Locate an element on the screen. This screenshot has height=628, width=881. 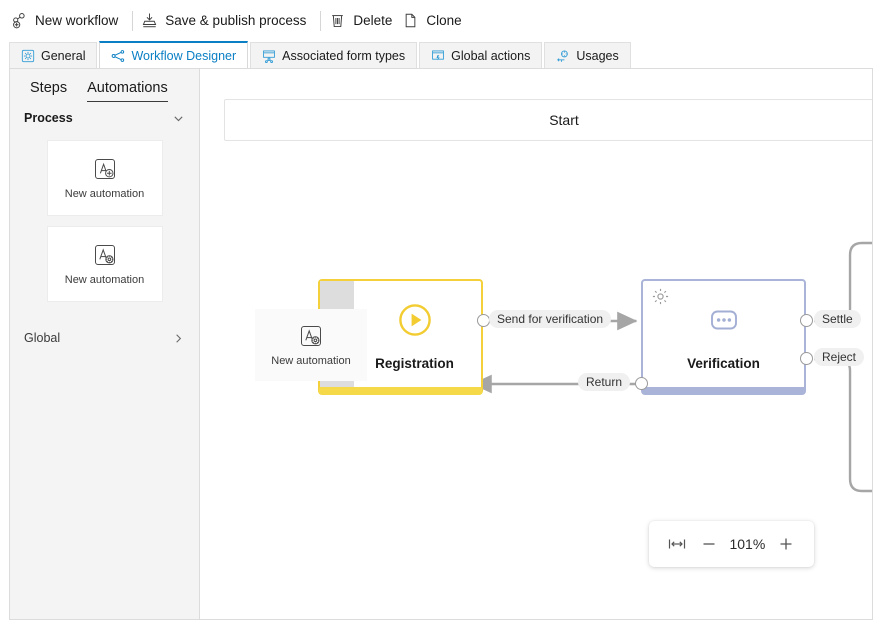
sidebar-tab-automations: Automations is located at coordinates (127, 91).